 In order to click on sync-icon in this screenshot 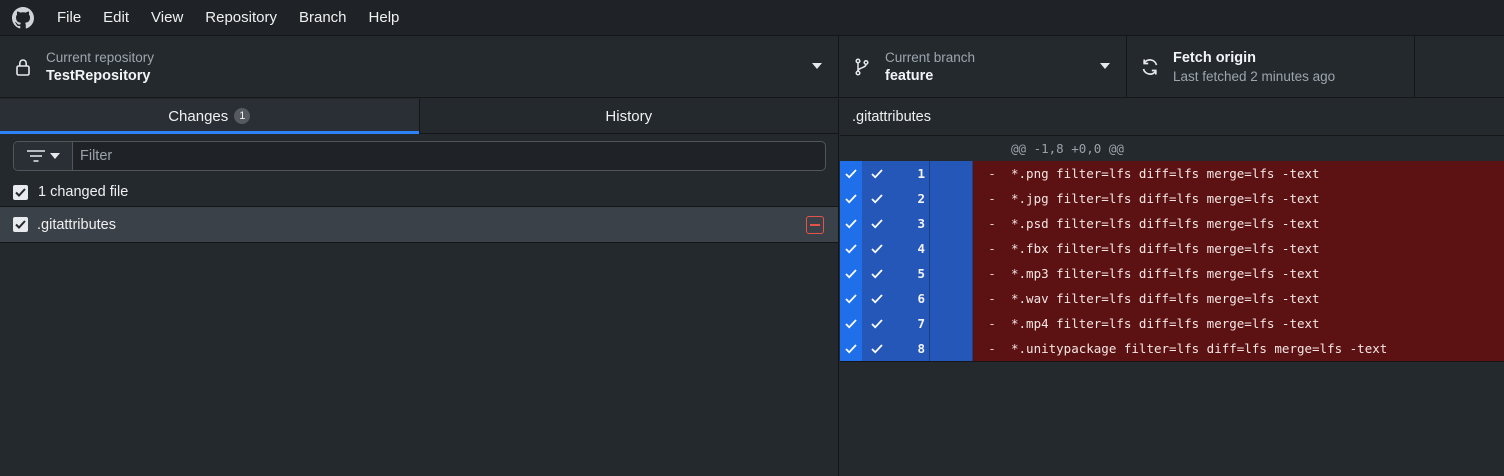, I will do `click(1150, 67)`.